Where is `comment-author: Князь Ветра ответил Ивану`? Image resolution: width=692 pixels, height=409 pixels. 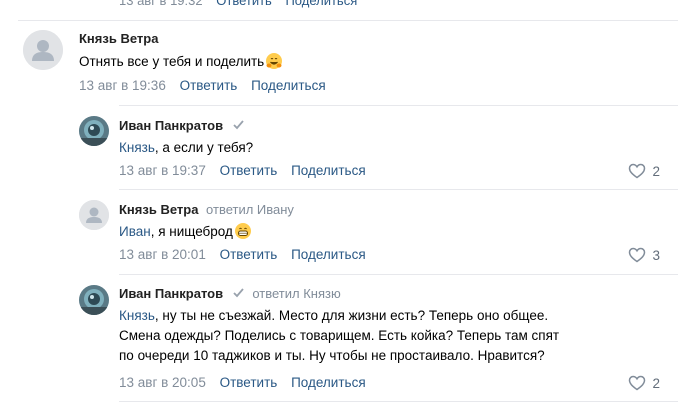
comment-author: Князь Ветра ответил Ивану is located at coordinates (206, 209).